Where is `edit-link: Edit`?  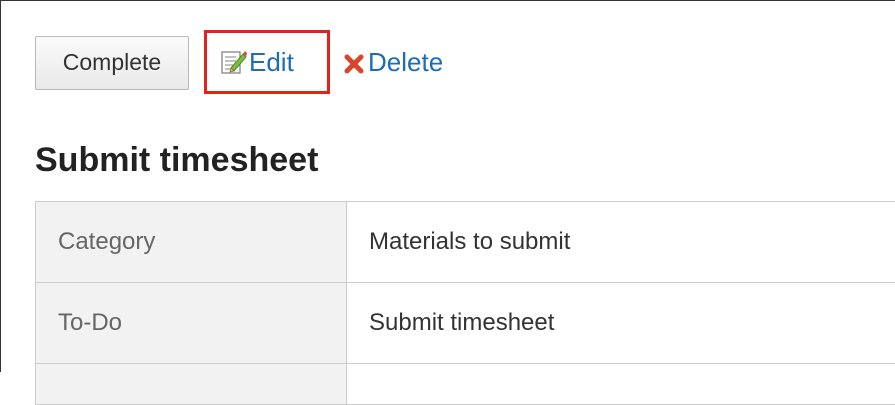
edit-link: Edit is located at coordinates (267, 62).